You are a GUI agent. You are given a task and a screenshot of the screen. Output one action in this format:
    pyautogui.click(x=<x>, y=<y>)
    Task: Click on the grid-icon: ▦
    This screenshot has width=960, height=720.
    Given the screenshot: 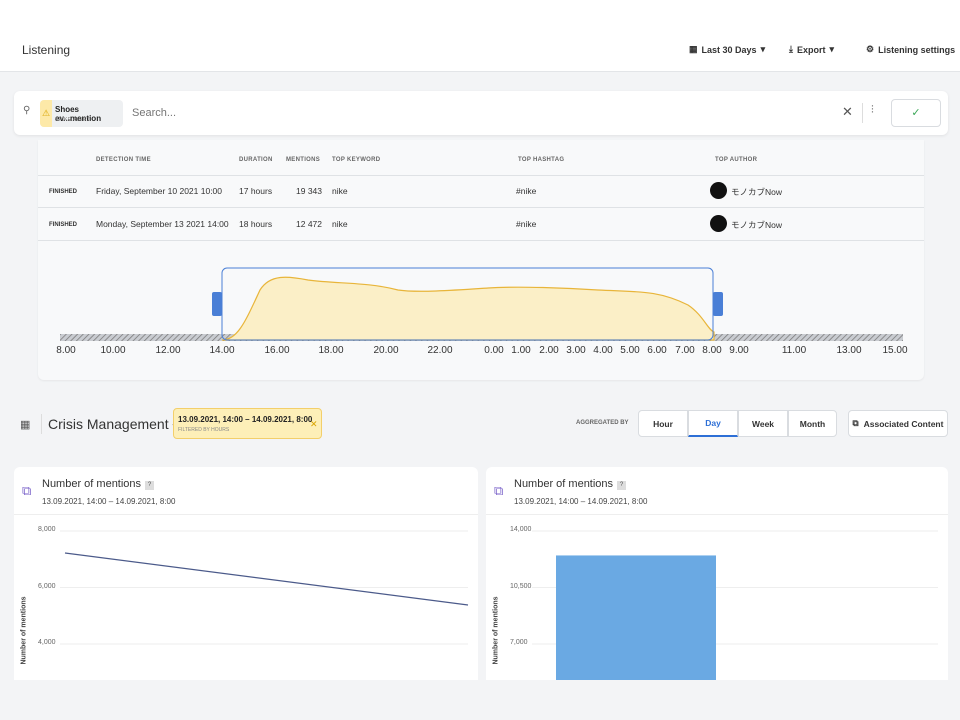 What is the action you would take?
    pyautogui.click(x=25, y=424)
    